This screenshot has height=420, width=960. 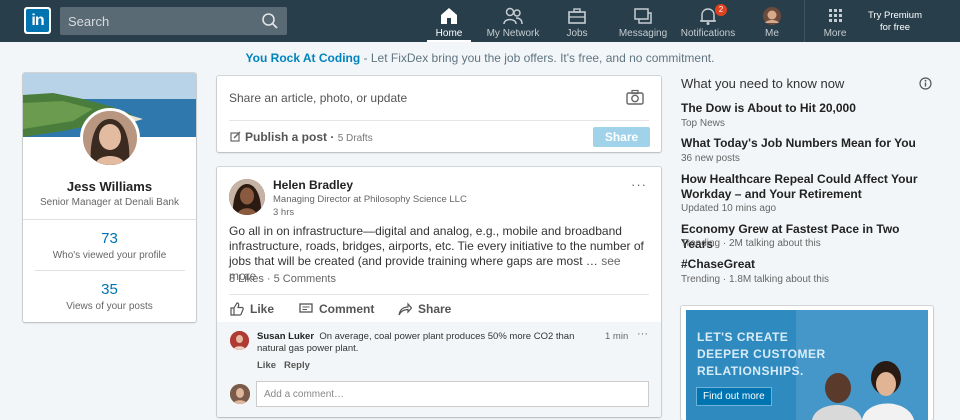 I want to click on comment-button: Comment, so click(x=336, y=309).